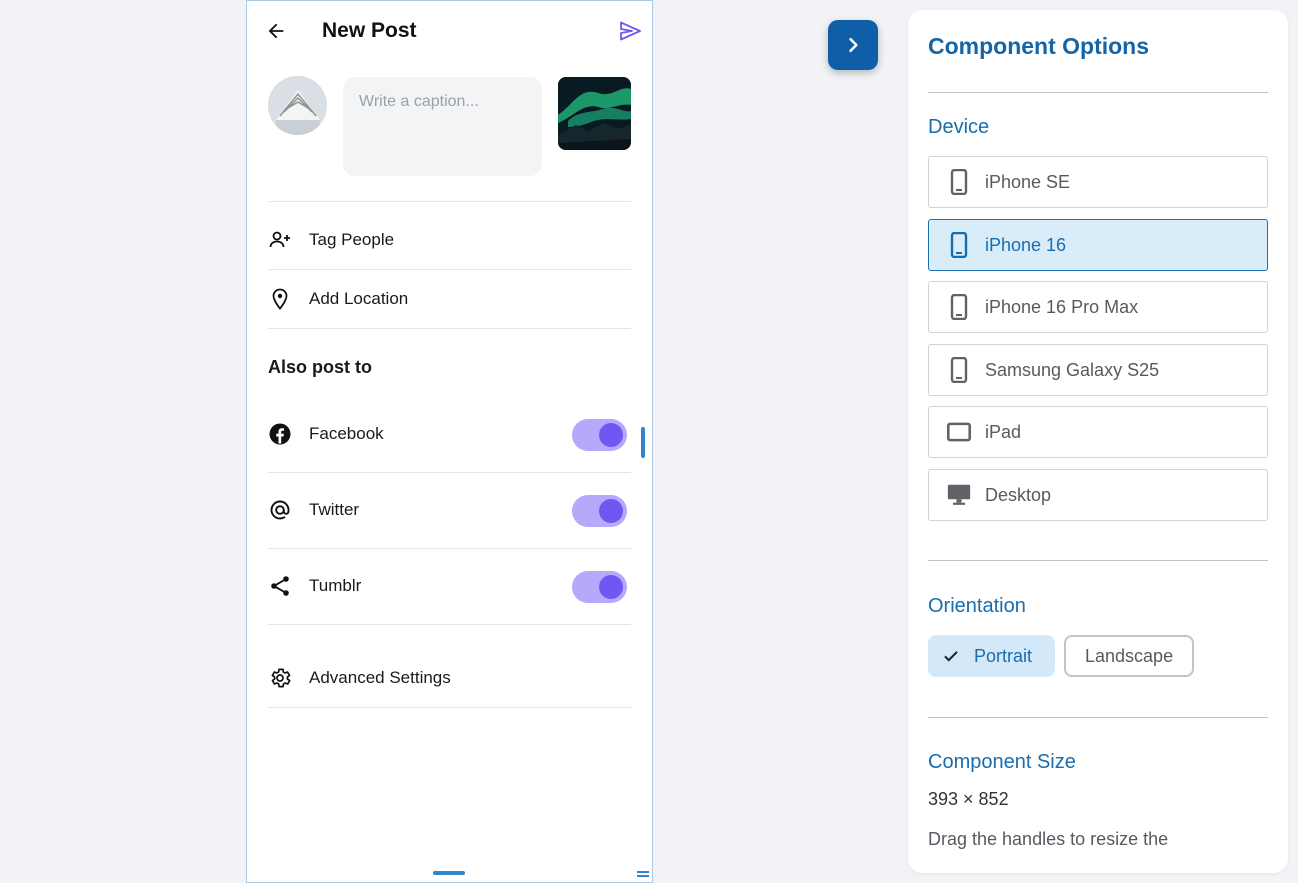  I want to click on avatar, so click(297, 105).